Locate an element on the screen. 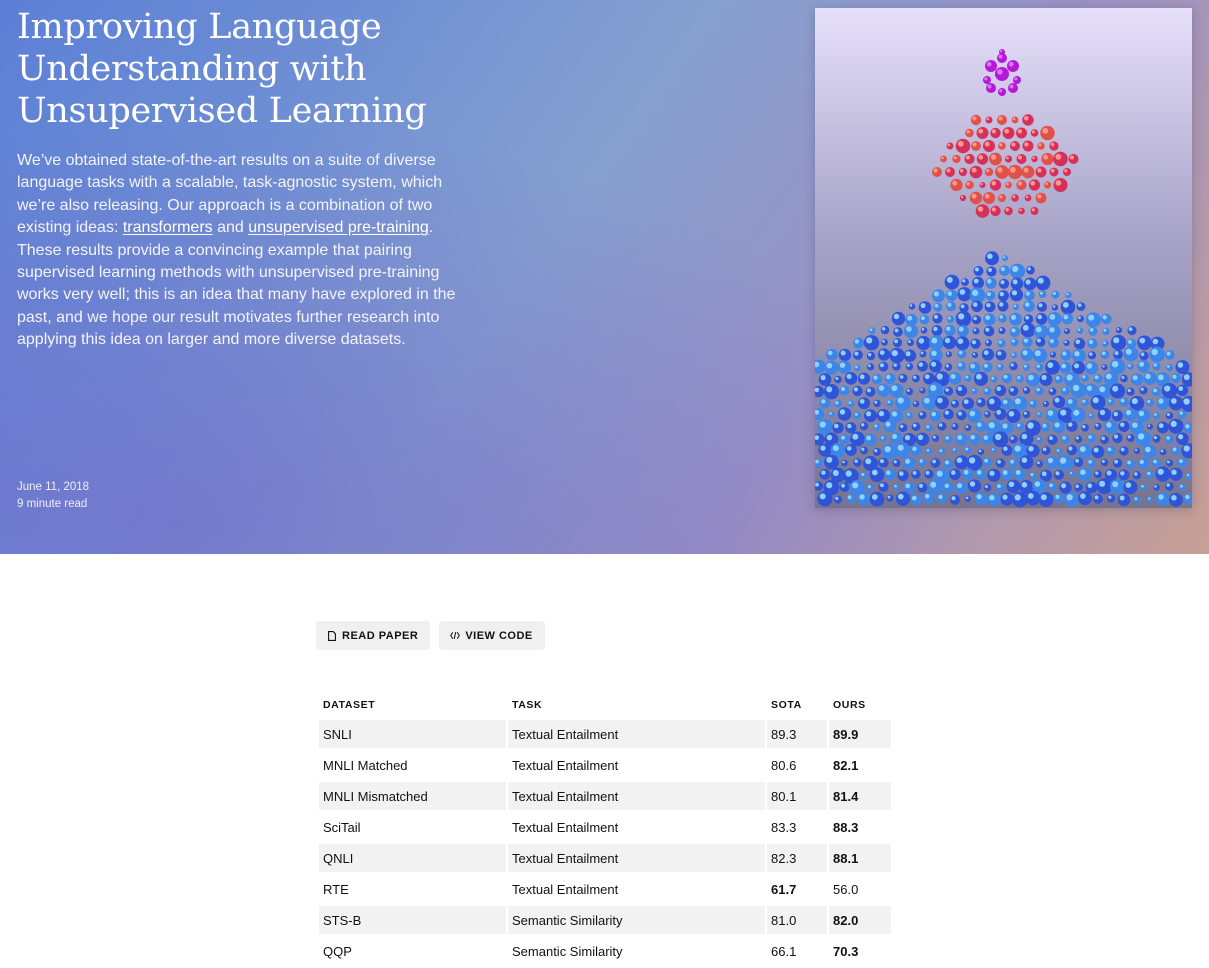 The image size is (1209, 968). document-icon is located at coordinates (332, 636).